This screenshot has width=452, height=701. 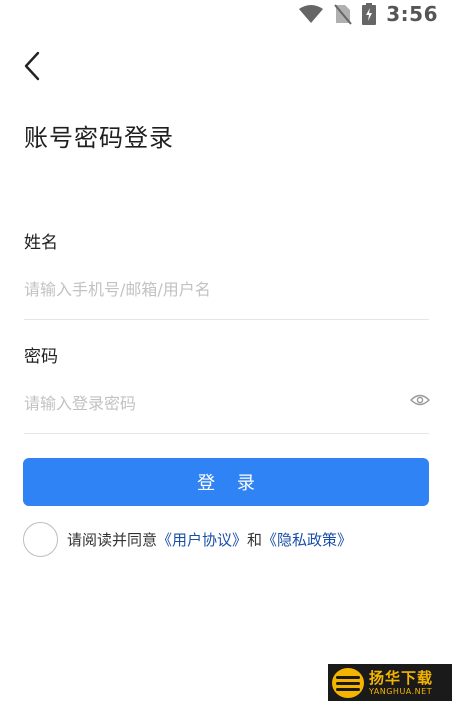 I want to click on agreement-text: 请阅读并同意《用户协议》和《隐私政策》, so click(x=209, y=539).